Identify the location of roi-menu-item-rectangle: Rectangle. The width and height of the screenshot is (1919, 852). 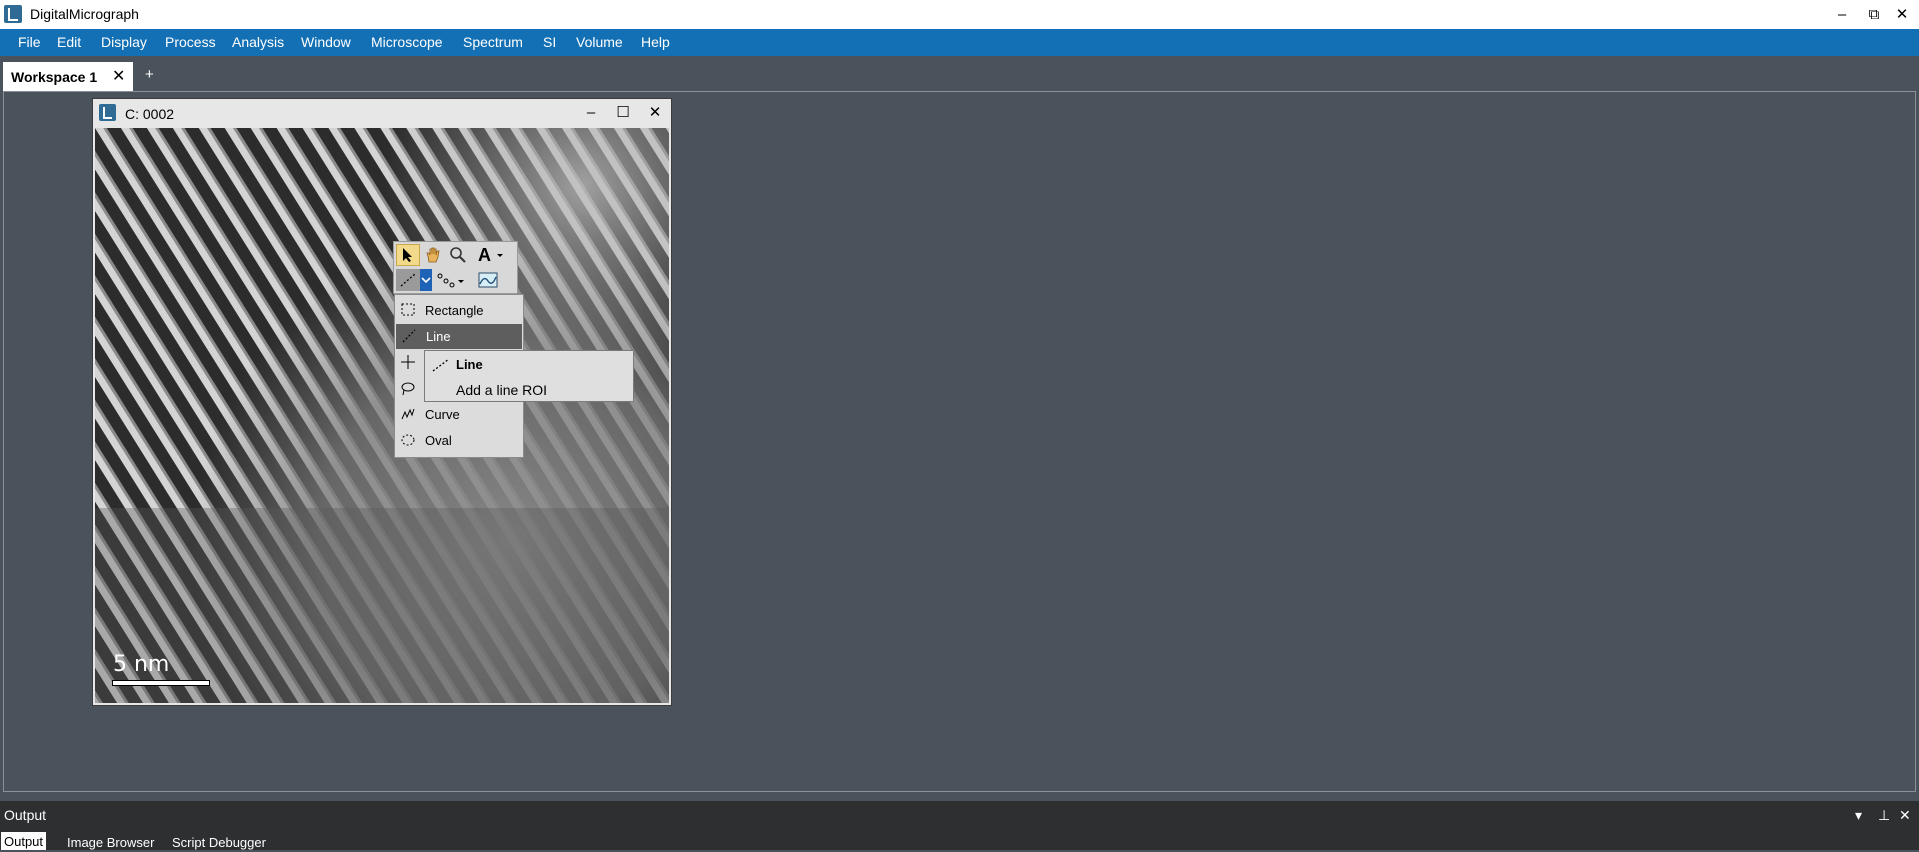
(459, 310).